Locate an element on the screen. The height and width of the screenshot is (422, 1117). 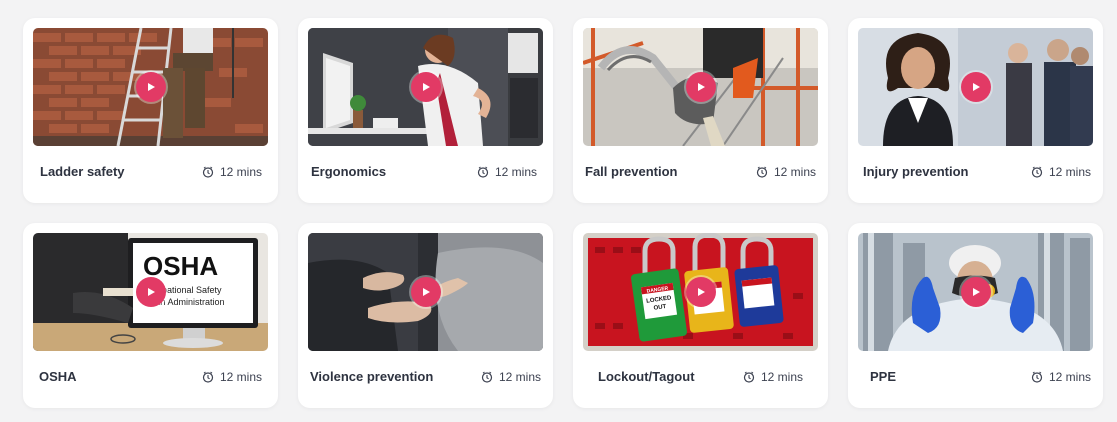
course-title: Ergonomics is located at coordinates (349, 171).